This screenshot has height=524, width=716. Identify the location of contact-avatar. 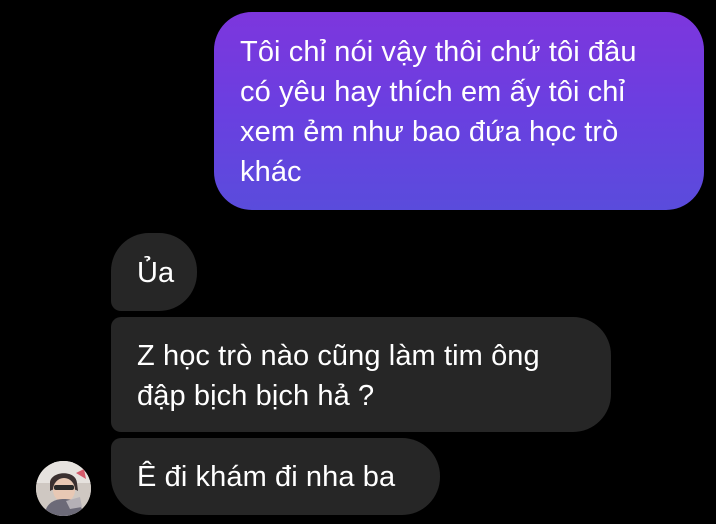
(63, 488).